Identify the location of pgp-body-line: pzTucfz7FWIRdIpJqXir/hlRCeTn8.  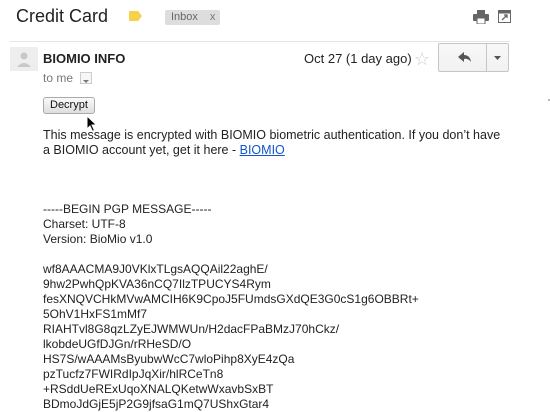
(133, 374).